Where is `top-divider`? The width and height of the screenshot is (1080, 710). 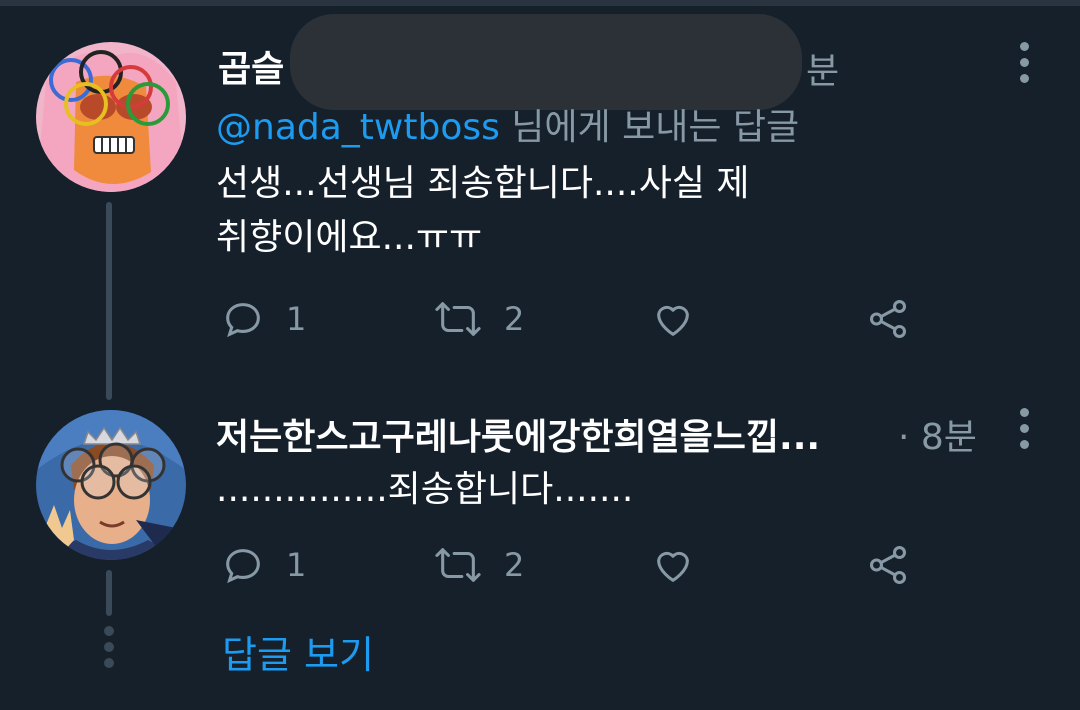
top-divider is located at coordinates (540, 3).